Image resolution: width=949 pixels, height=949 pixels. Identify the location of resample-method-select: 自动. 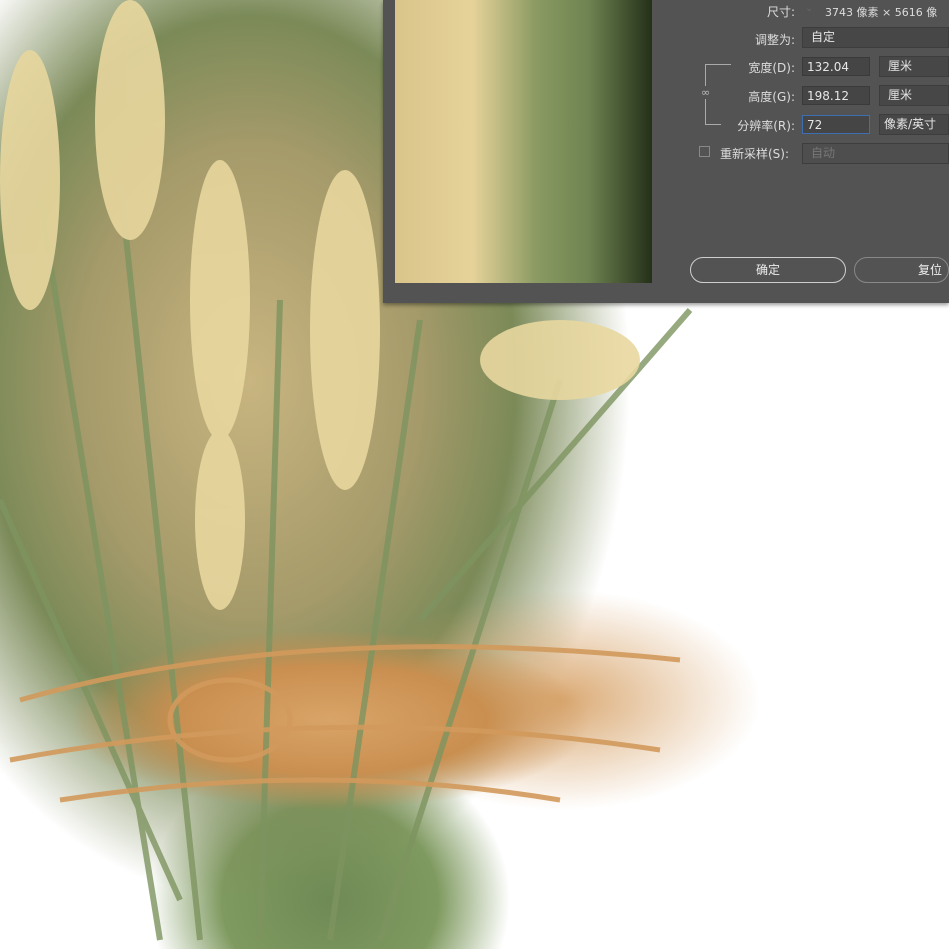
(875, 153).